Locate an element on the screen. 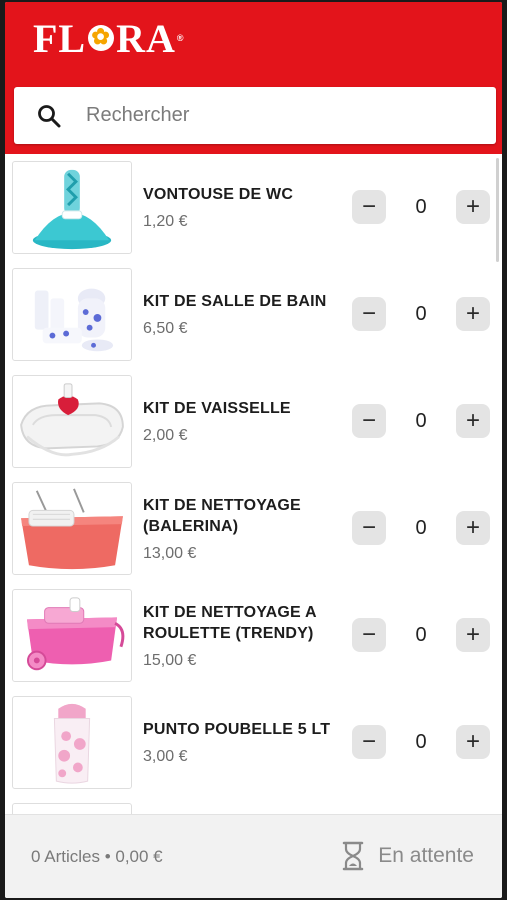 This screenshot has width=507, height=900. product-price: 2,00 € is located at coordinates (165, 435).